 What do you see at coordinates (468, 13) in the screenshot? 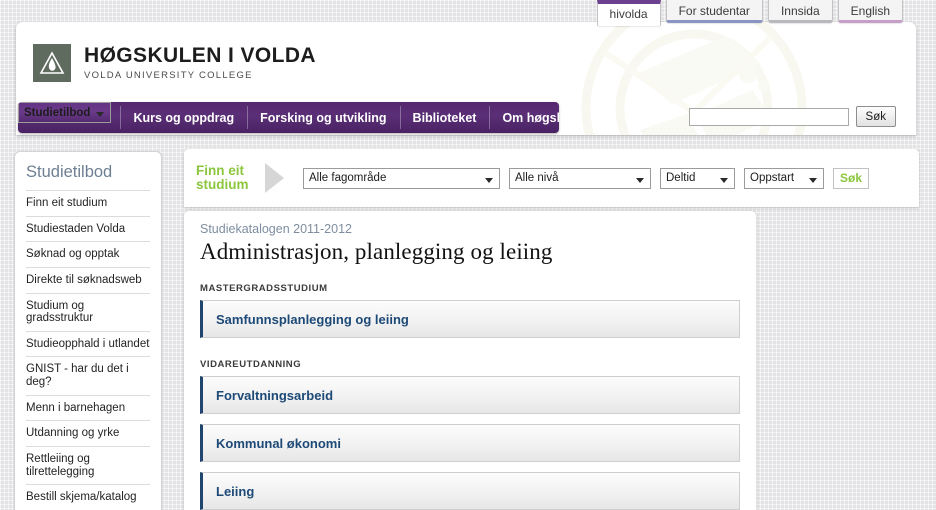
I see `site-tab-strip: hivolda For studentar Innsida English` at bounding box center [468, 13].